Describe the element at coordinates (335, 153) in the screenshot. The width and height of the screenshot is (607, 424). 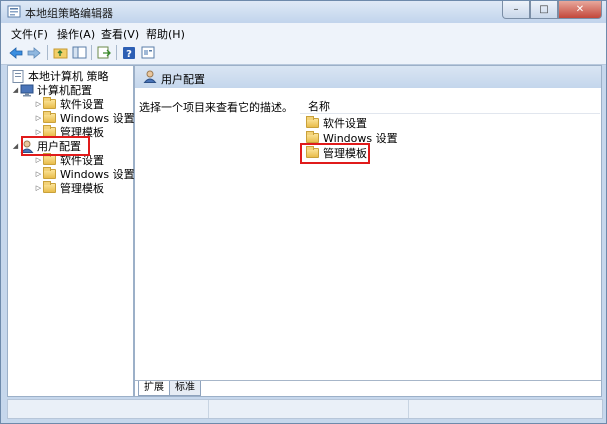
I see `highlight-admin-templates` at that location.